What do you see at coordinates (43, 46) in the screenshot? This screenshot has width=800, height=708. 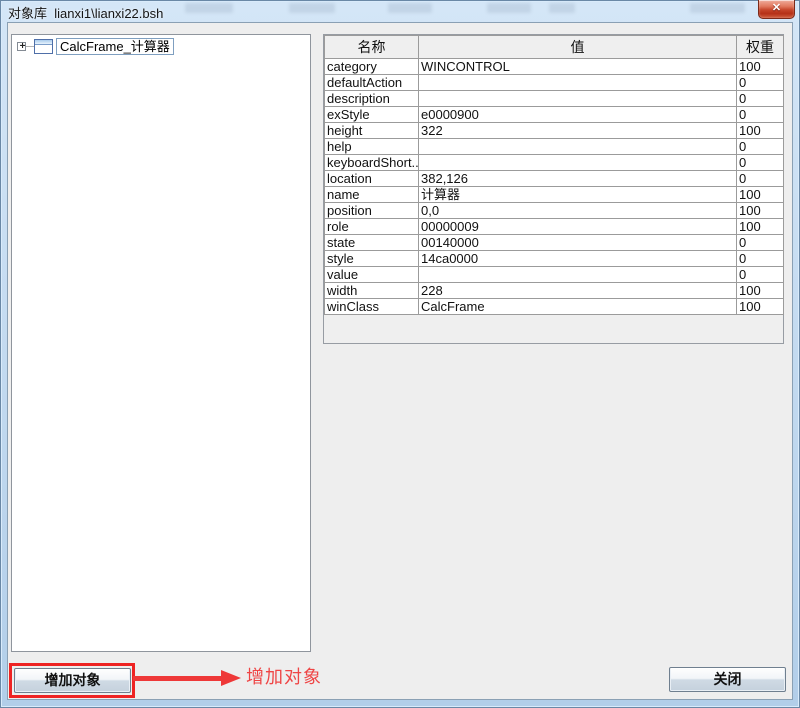 I see `window-object-icon` at bounding box center [43, 46].